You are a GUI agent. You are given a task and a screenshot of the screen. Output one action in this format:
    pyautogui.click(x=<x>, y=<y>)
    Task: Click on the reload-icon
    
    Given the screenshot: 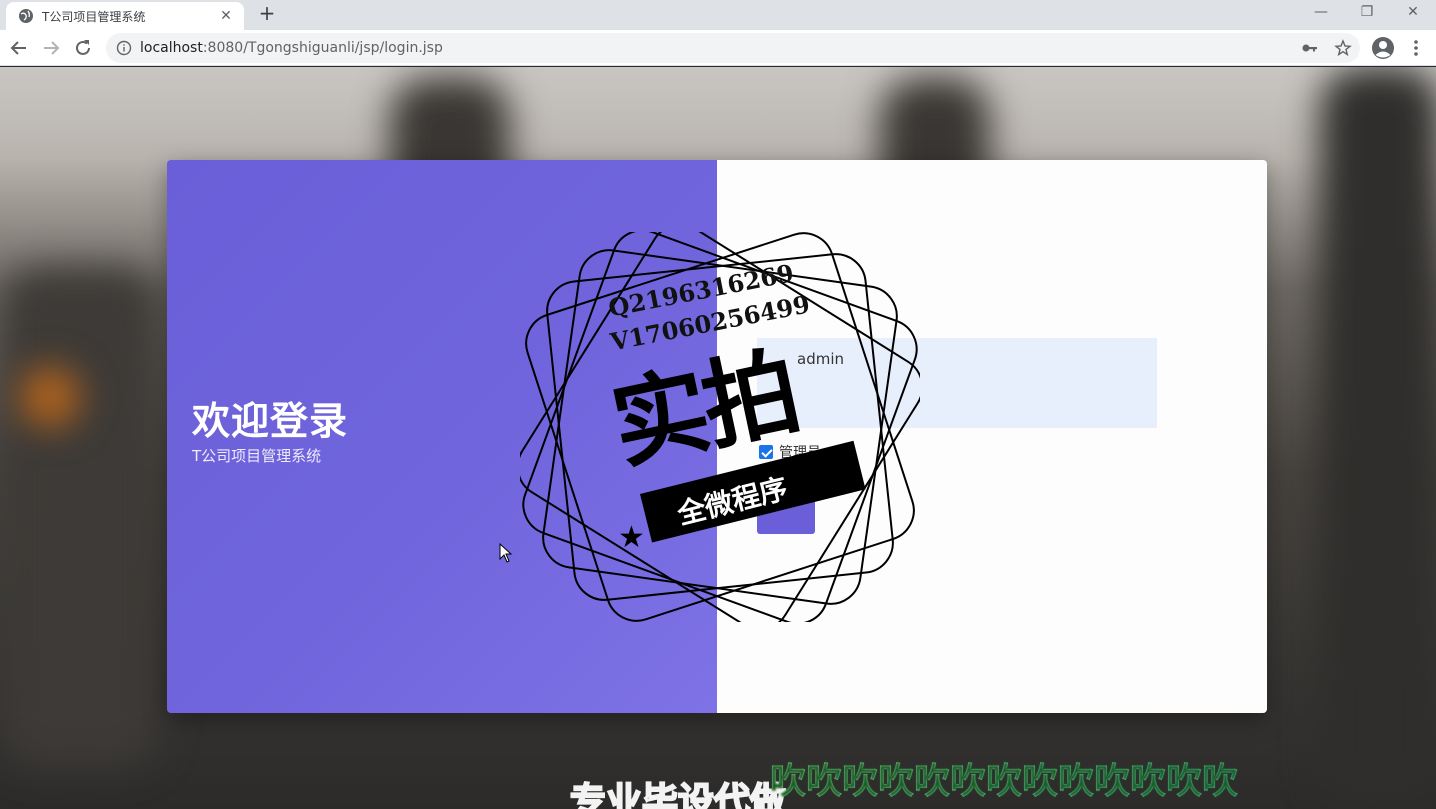 What is the action you would take?
    pyautogui.click(x=83, y=48)
    